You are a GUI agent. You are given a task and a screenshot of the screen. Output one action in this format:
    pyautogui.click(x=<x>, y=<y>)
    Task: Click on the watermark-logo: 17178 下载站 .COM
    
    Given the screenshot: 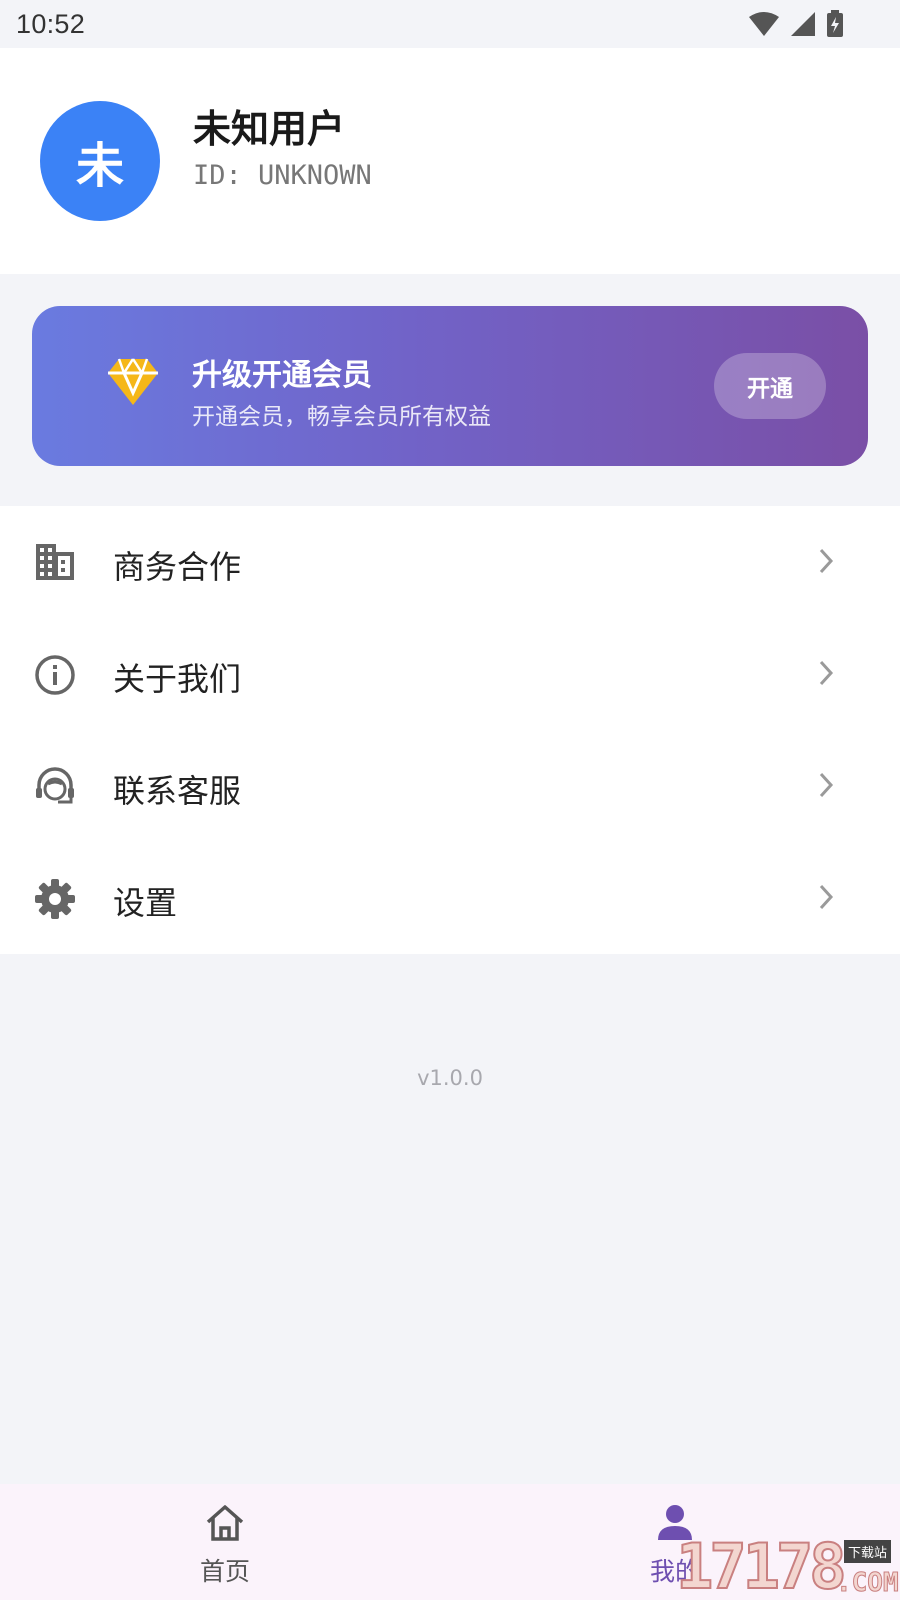 What is the action you would take?
    pyautogui.click(x=787, y=1564)
    